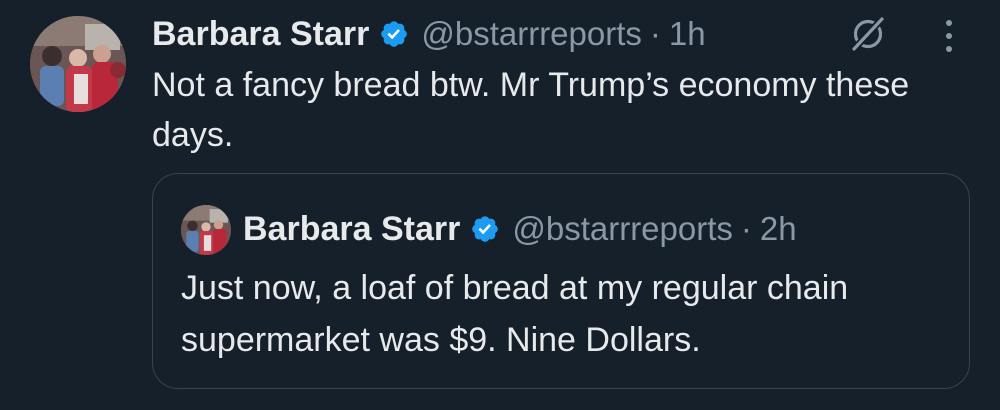 Image resolution: width=1000 pixels, height=410 pixels. What do you see at coordinates (351, 229) in the screenshot?
I see `quoted-author-name: Barbara Starr` at bounding box center [351, 229].